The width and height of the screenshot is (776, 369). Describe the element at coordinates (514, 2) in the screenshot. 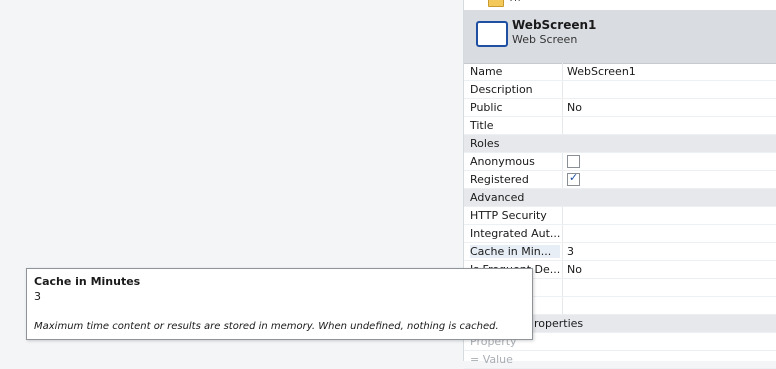

I see `tree-node-label: Th` at that location.